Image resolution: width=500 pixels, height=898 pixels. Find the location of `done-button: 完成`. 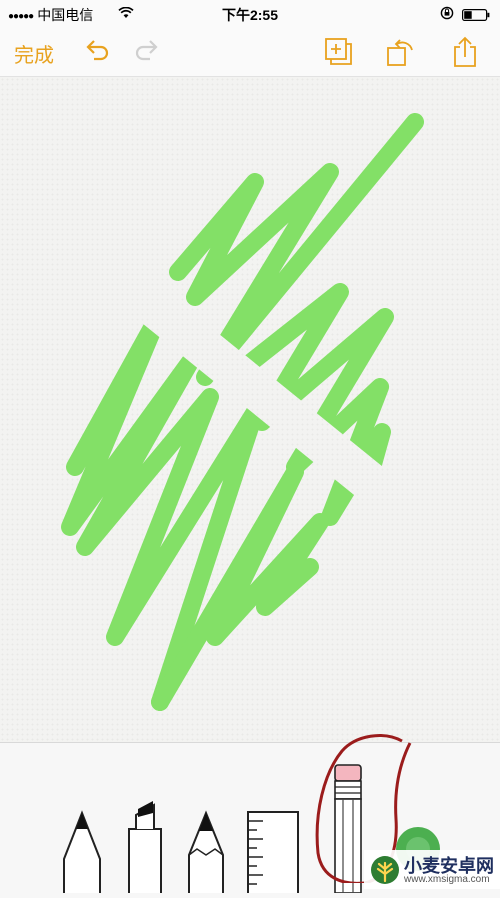

done-button: 完成 is located at coordinates (34, 53).